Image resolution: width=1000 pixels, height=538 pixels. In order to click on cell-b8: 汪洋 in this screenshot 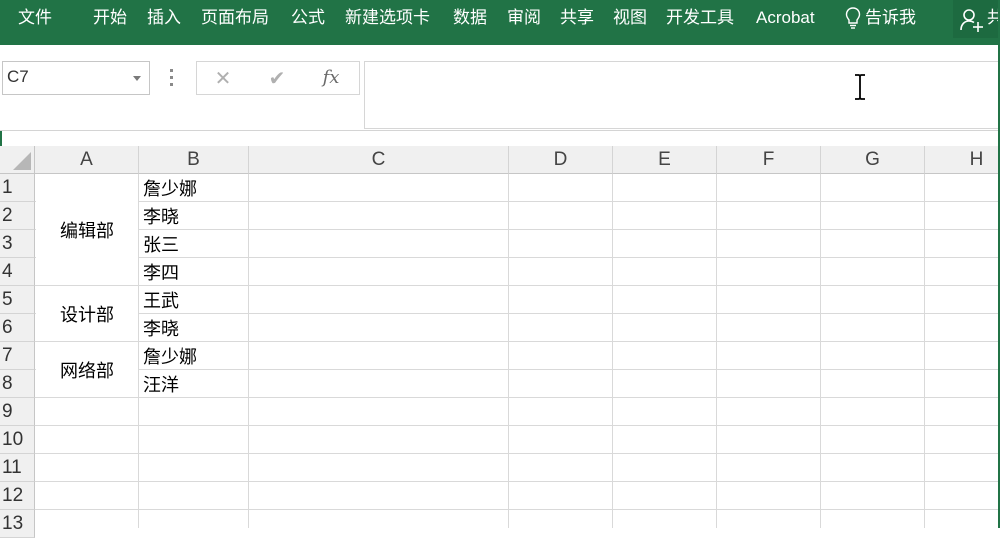, I will do `click(161, 384)`.